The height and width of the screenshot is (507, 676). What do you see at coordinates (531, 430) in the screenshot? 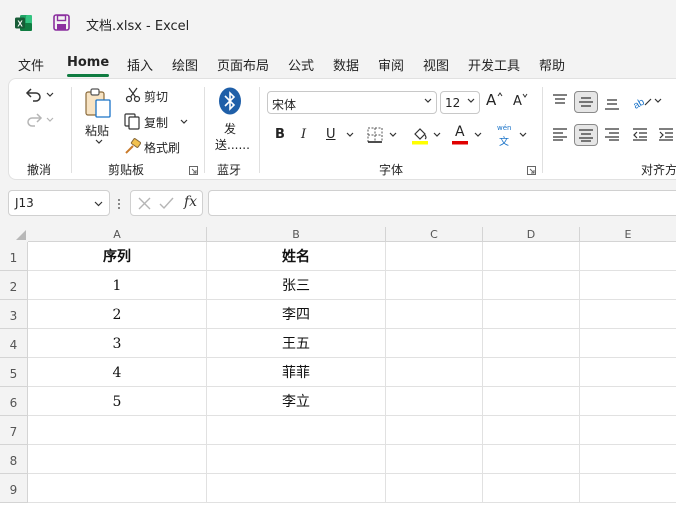
I see `cell-d7` at bounding box center [531, 430].